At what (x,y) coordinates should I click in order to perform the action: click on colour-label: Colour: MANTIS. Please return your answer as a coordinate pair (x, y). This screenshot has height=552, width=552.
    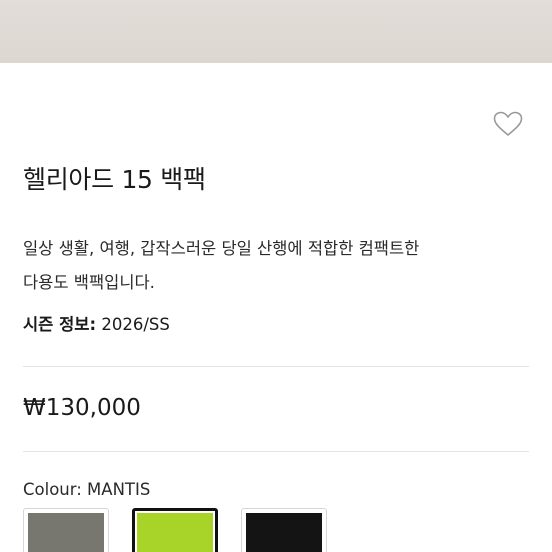
    Looking at the image, I should click on (87, 489).